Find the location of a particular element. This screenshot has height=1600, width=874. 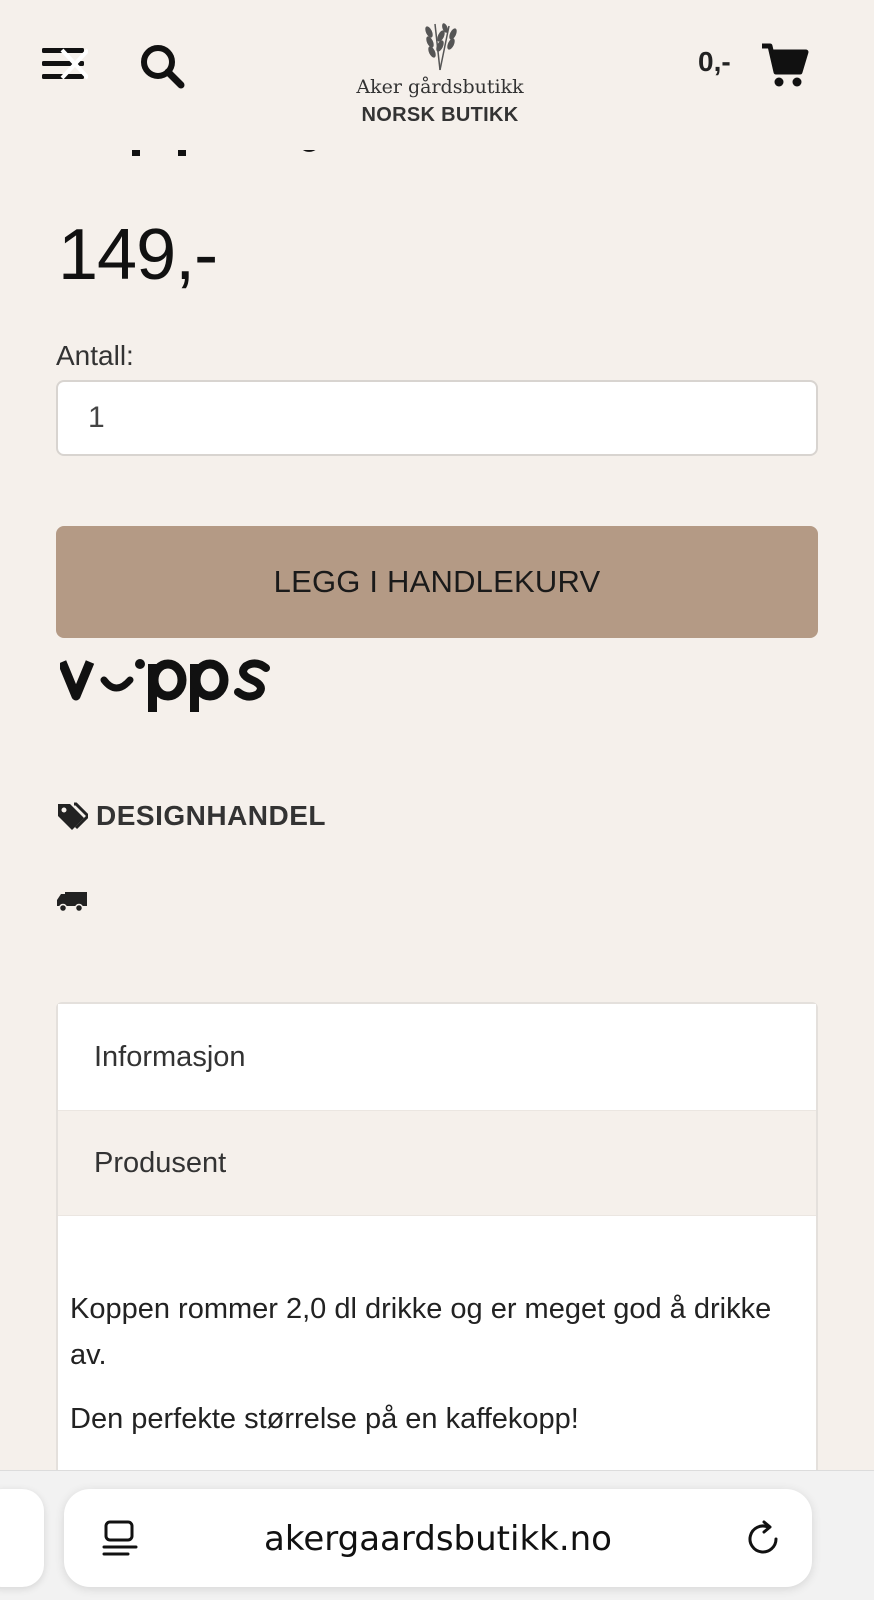

menu-close-icon is located at coordinates (66, 64).